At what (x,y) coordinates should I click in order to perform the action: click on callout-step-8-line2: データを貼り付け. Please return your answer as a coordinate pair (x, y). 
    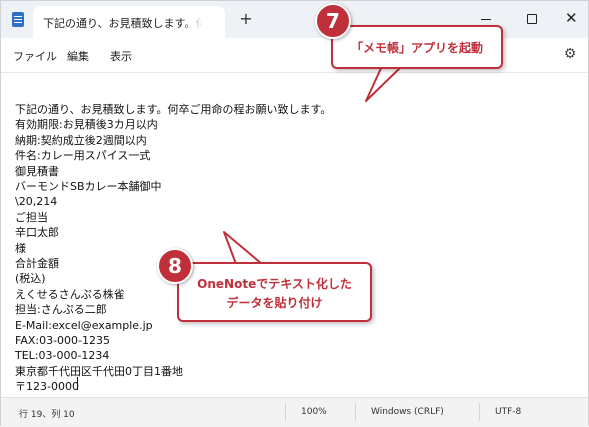
    Looking at the image, I should click on (274, 303).